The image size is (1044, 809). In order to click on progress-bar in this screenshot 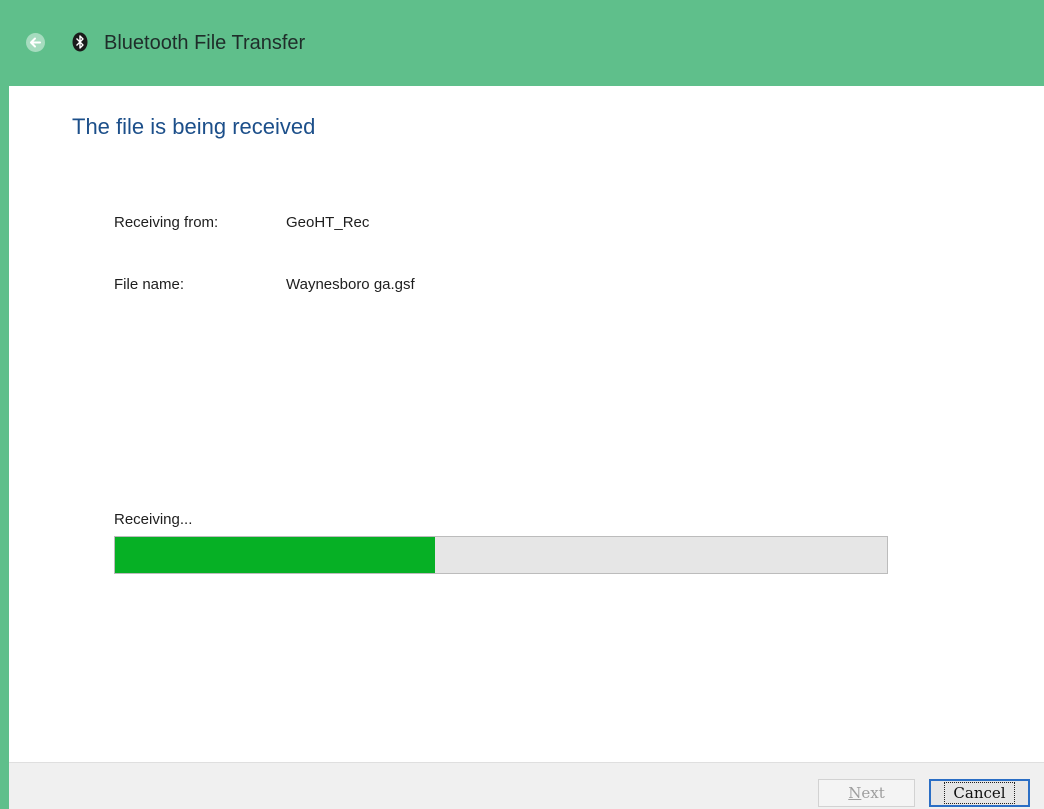, I will do `click(501, 555)`.